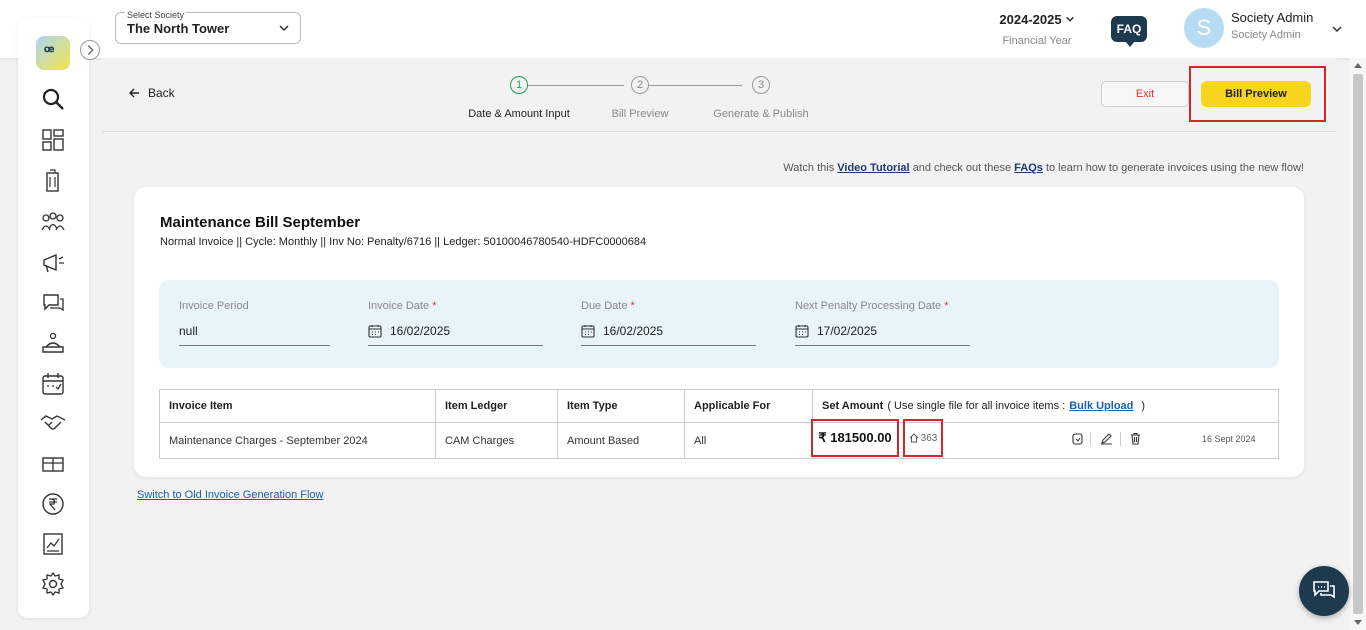 The image size is (1366, 630). Describe the element at coordinates (53, 140) in the screenshot. I see `dashboard-icon` at that location.